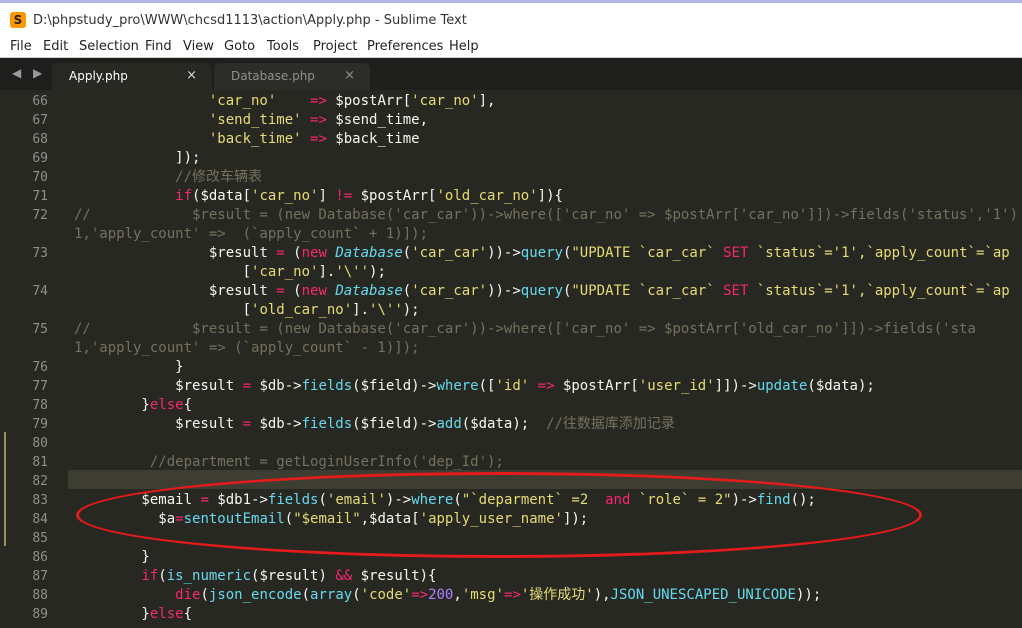 The image size is (1022, 628). Describe the element at coordinates (618, 500) in the screenshot. I see `code-token: and` at that location.